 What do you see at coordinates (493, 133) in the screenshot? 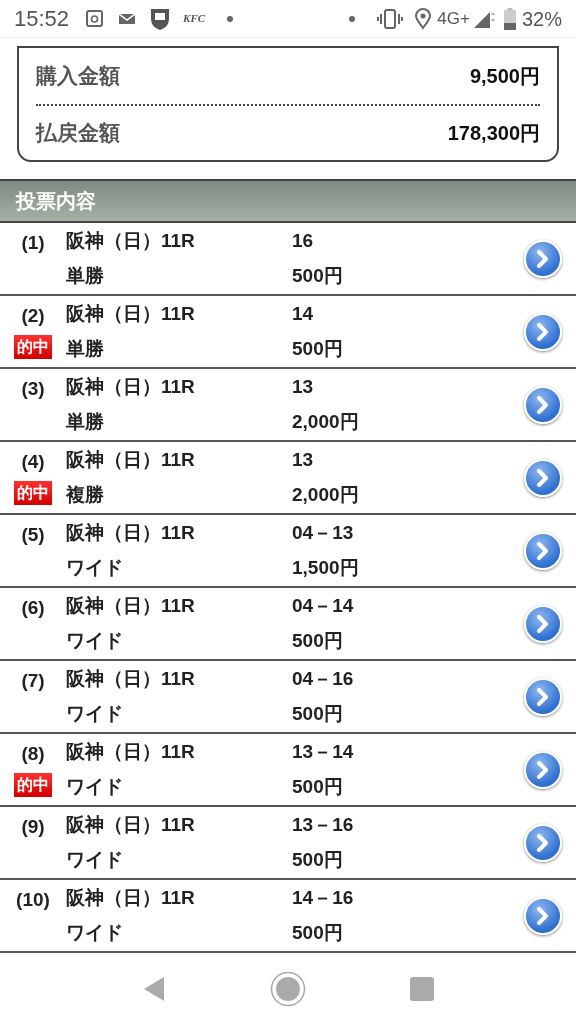
I see `summary-value: 178,300円` at bounding box center [493, 133].